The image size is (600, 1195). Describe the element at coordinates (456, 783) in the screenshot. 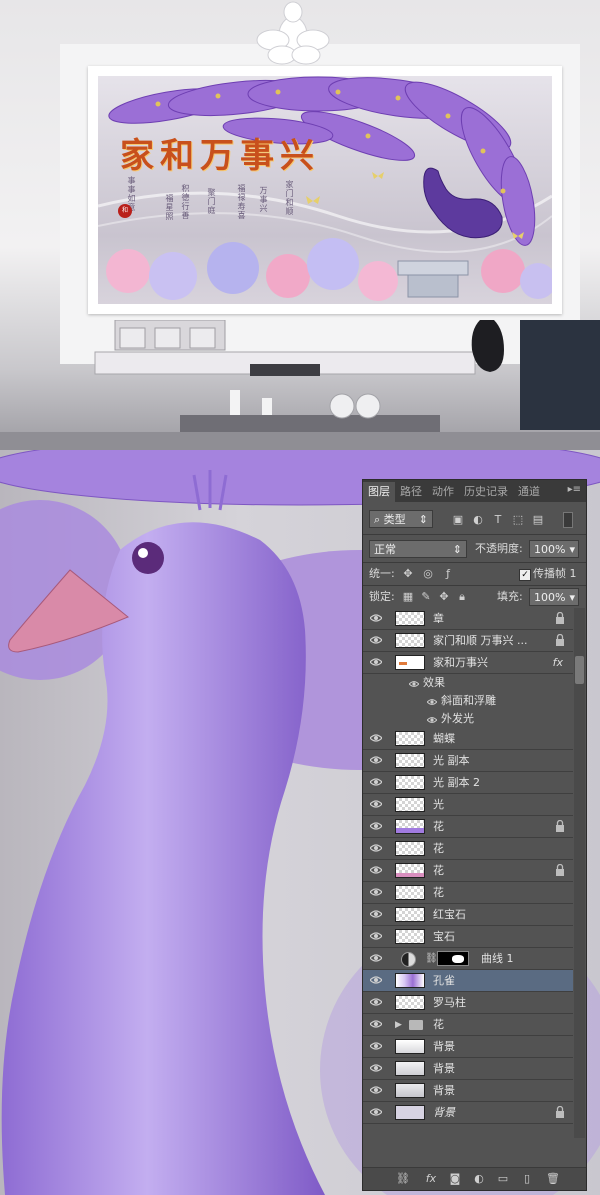

I see `layer-name: 光 副本 2` at that location.